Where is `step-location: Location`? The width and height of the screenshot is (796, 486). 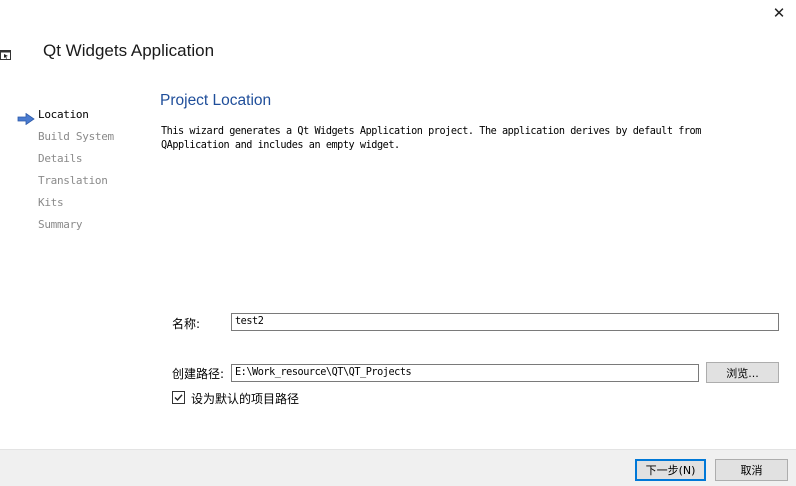 step-location: Location is located at coordinates (63, 114).